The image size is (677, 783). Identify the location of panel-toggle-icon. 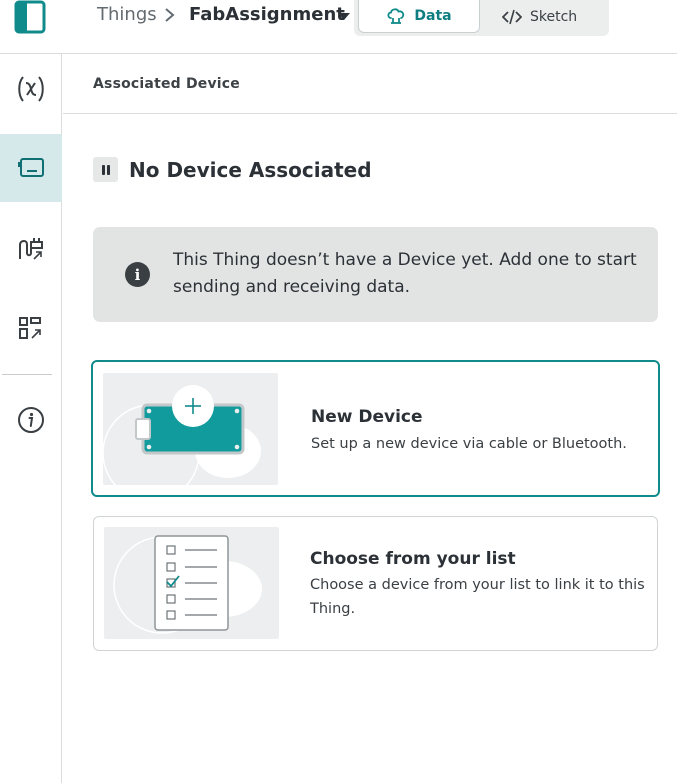
(30, 17).